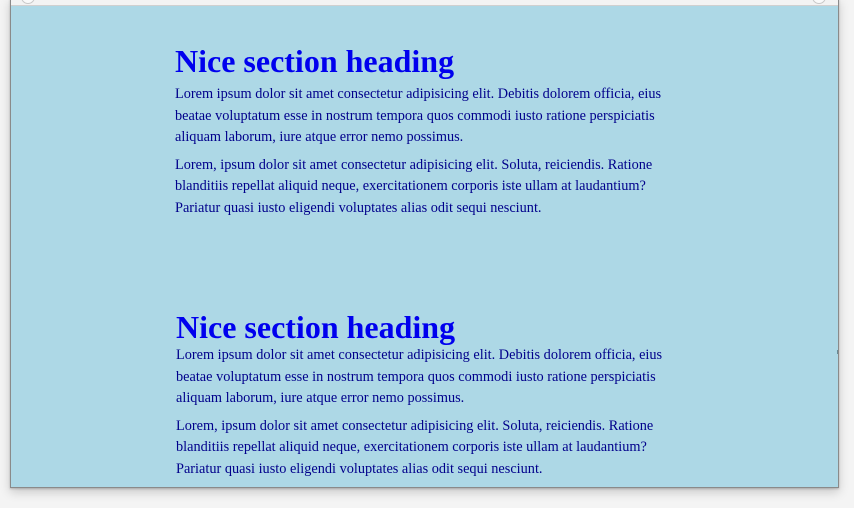  I want to click on back-button-edge, so click(28, 2).